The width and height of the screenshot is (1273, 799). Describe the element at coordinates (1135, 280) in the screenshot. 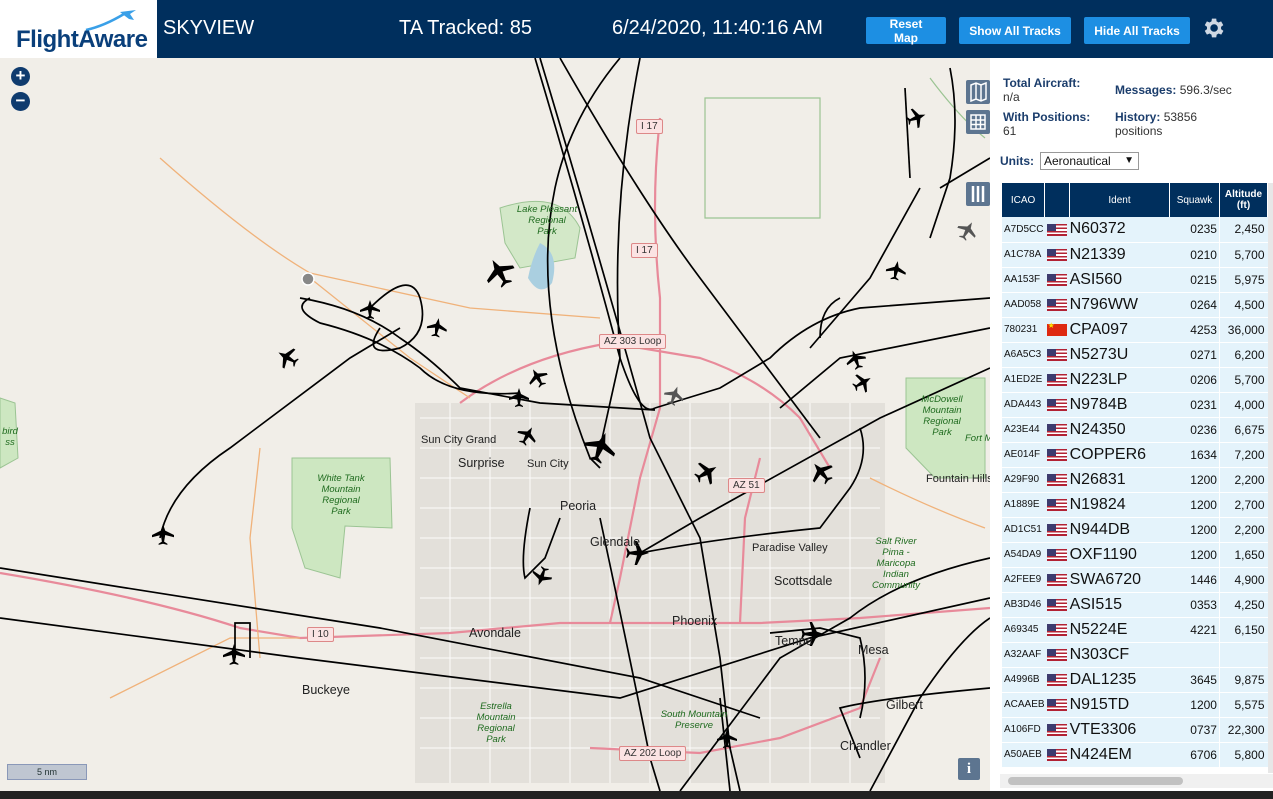

I see `table-row: AA153F ASI560 0215 5,975` at that location.